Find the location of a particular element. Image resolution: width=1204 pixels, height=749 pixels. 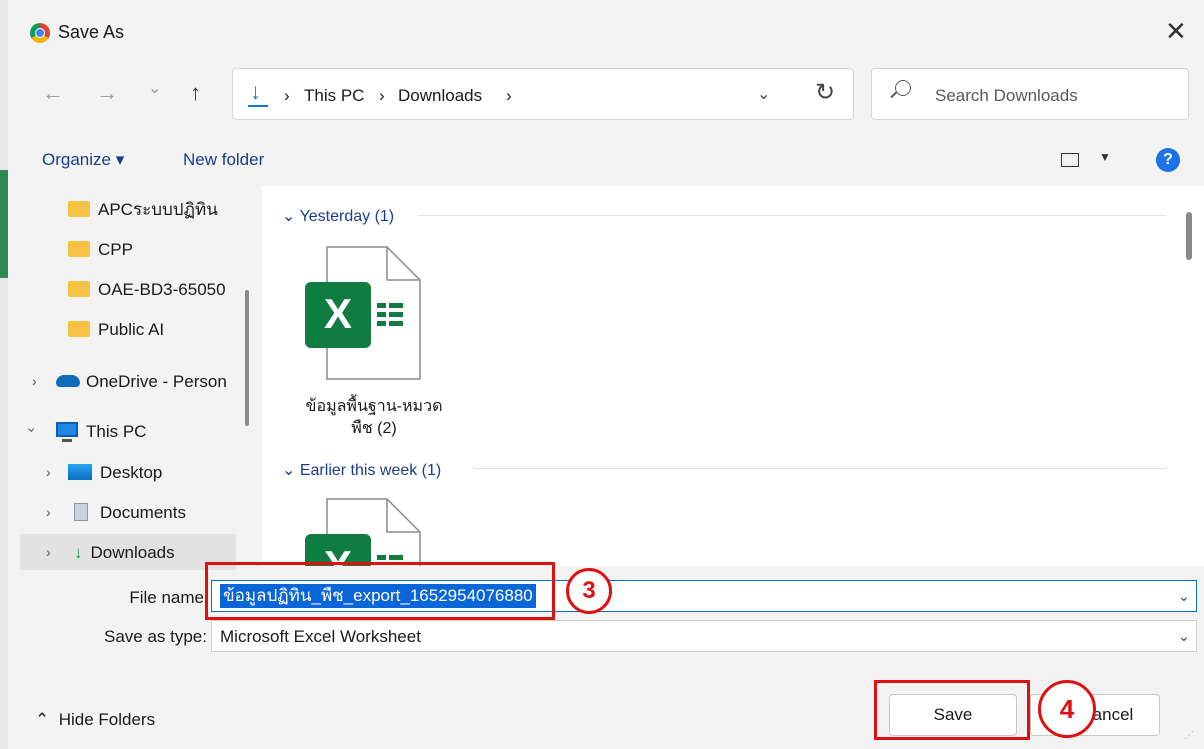

documents-icon is located at coordinates (81, 511).